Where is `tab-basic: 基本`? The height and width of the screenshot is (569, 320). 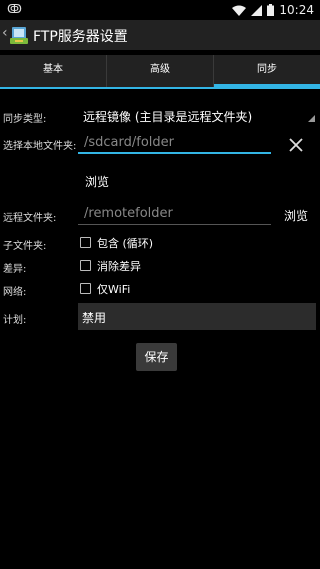 tab-basic: 基本 is located at coordinates (53, 71).